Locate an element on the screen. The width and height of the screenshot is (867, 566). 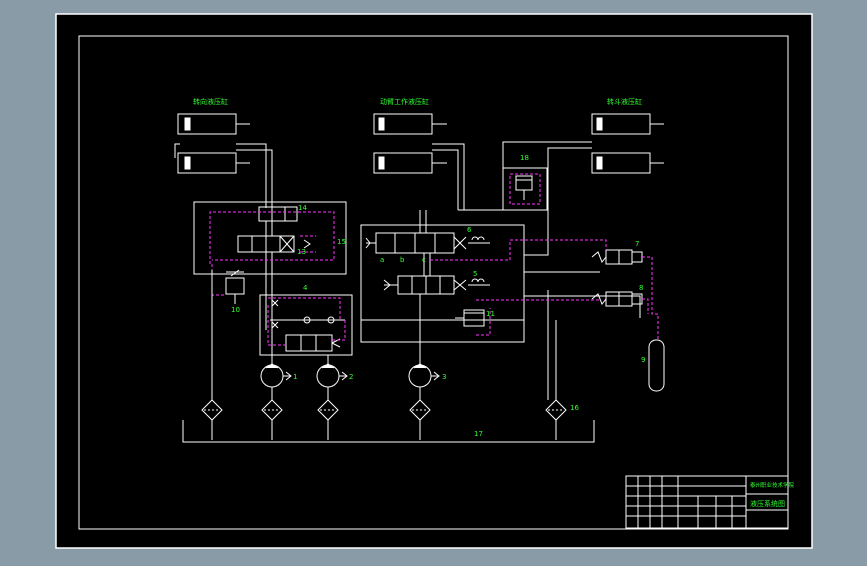
label-14: 14 is located at coordinates (302, 208).